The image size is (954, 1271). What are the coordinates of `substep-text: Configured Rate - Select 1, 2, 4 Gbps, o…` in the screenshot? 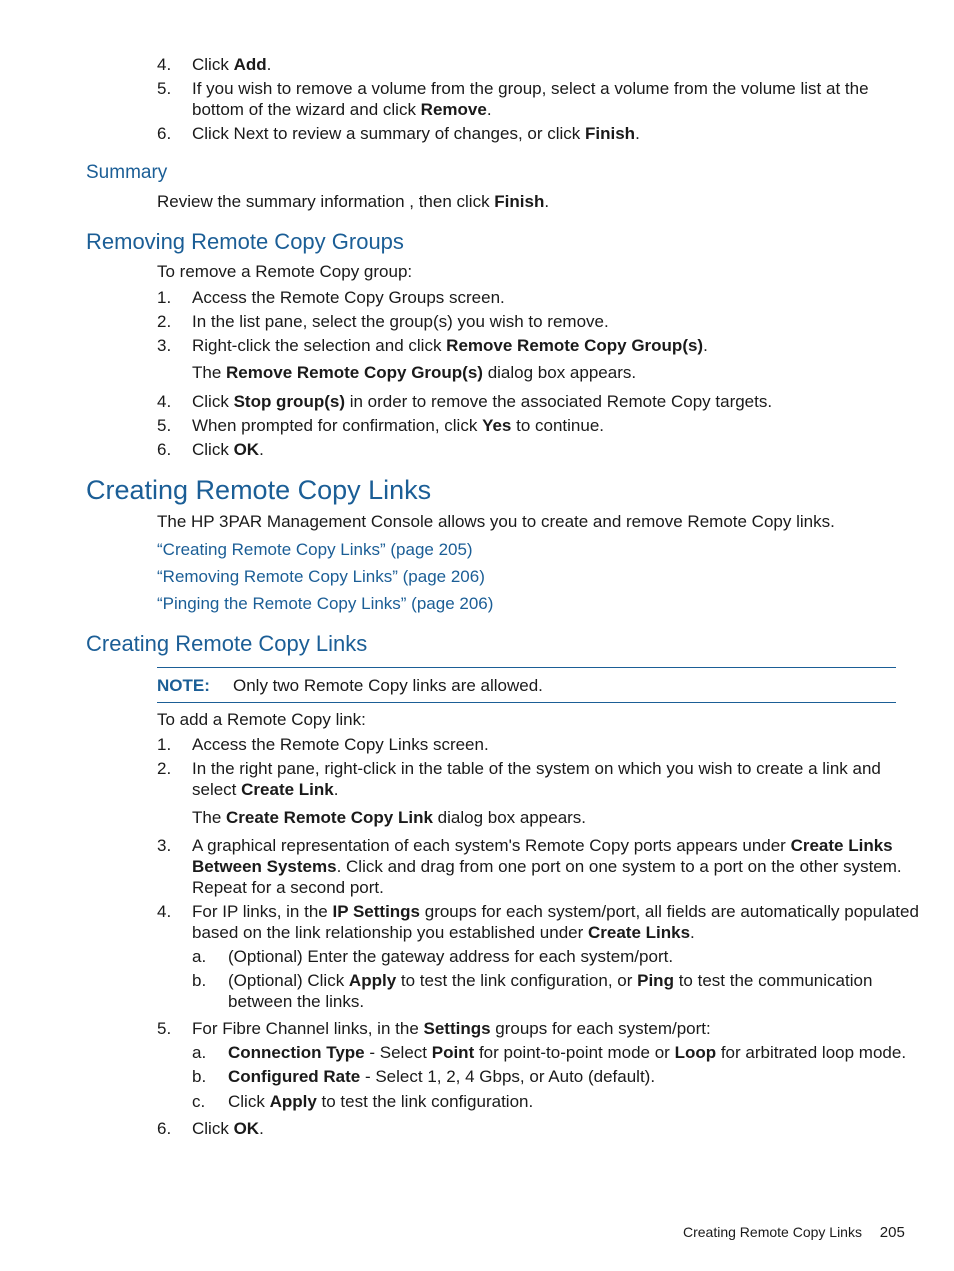 It's located at (442, 1076).